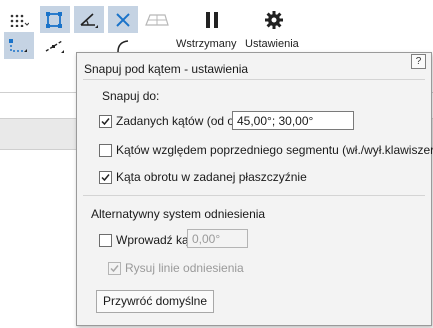 This screenshot has height=328, width=433. I want to click on given-angles-label: Zadanych kątów (od osi):, so click(183, 121).